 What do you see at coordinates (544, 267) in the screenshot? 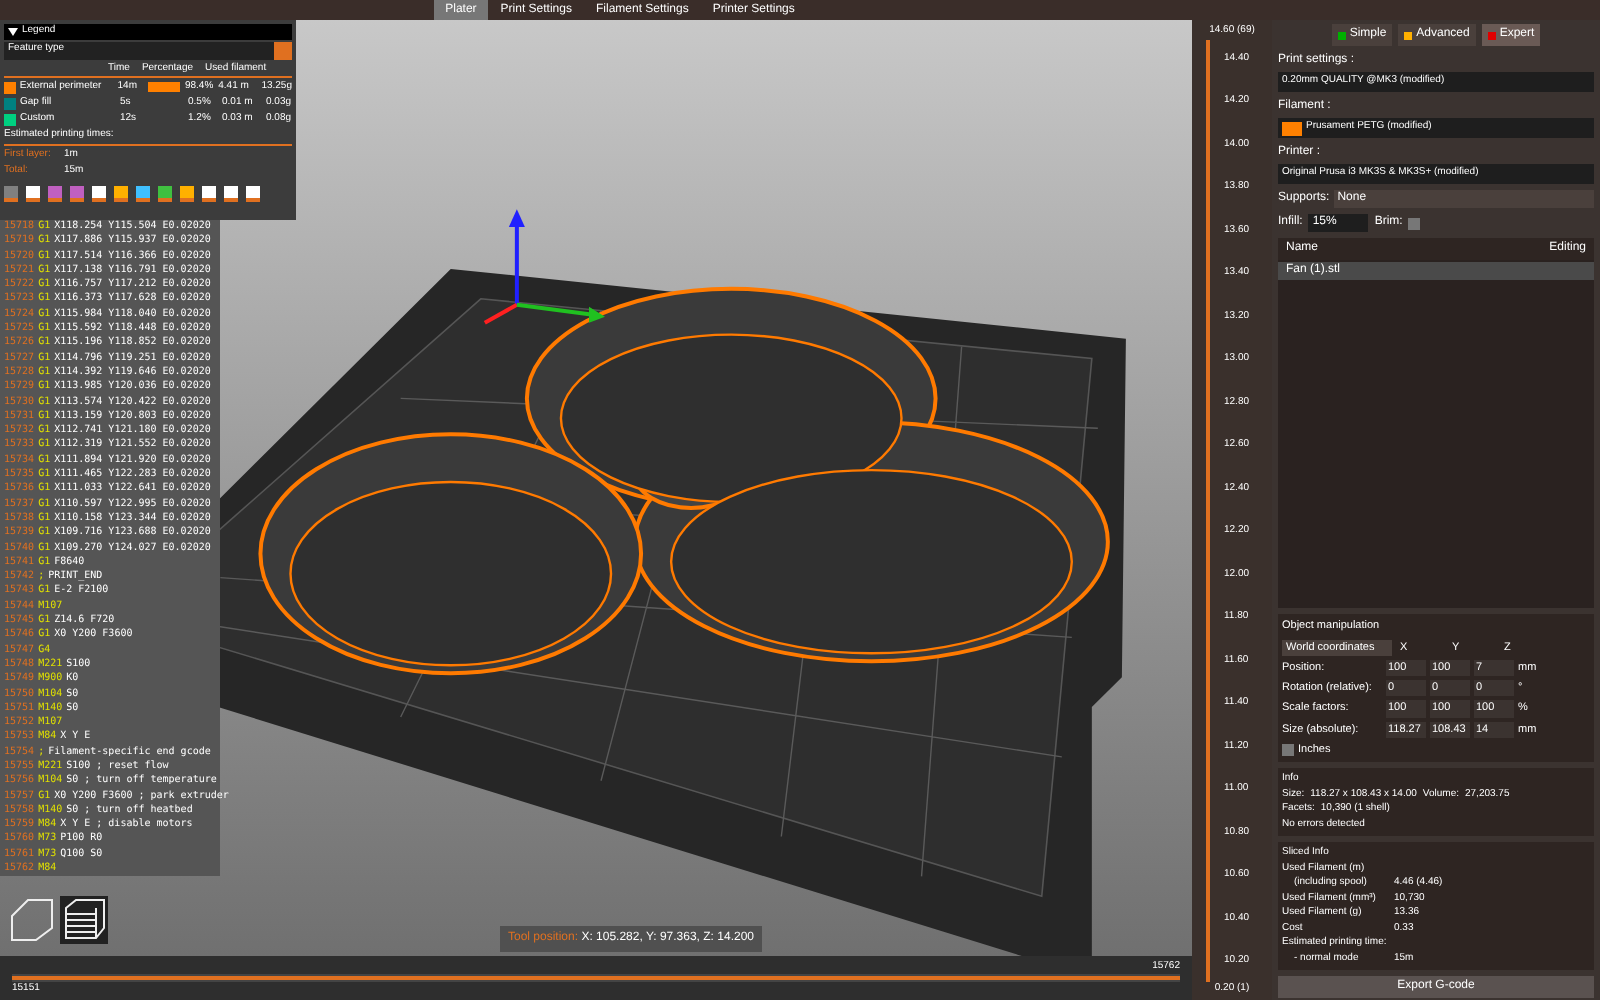
I see `axes-icon` at bounding box center [544, 267].